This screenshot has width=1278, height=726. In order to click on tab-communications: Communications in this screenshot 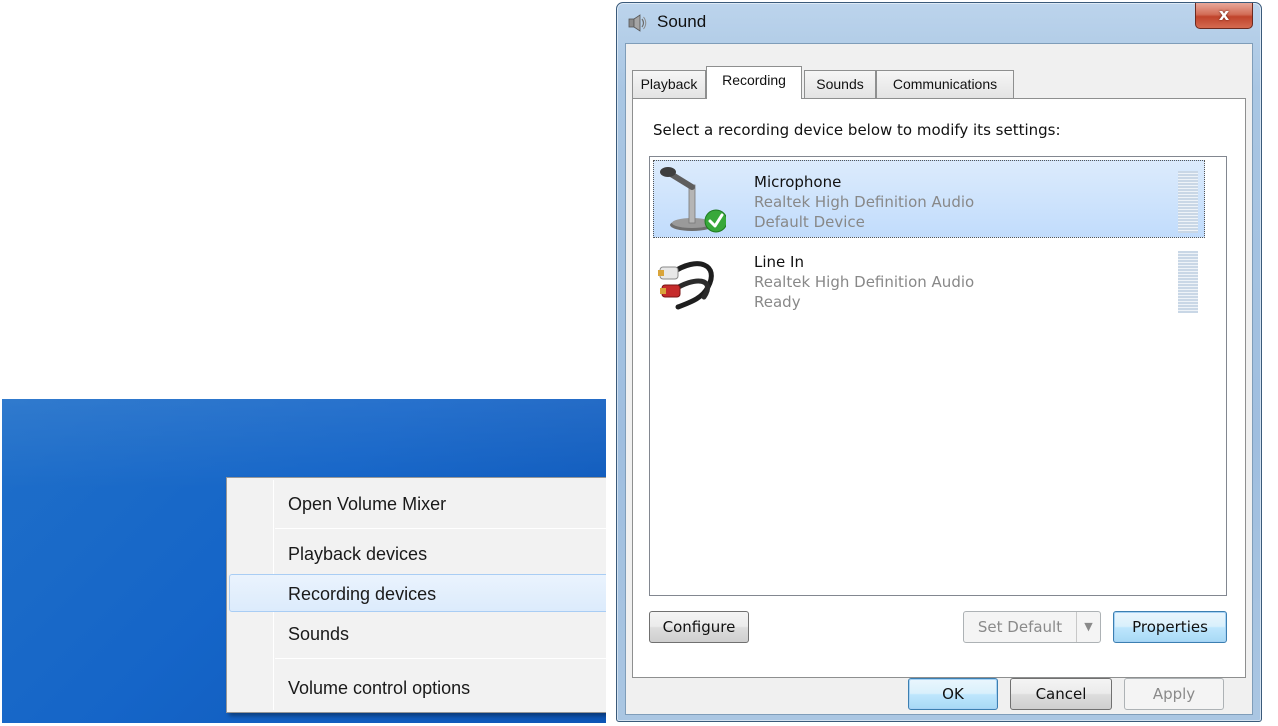, I will do `click(945, 84)`.